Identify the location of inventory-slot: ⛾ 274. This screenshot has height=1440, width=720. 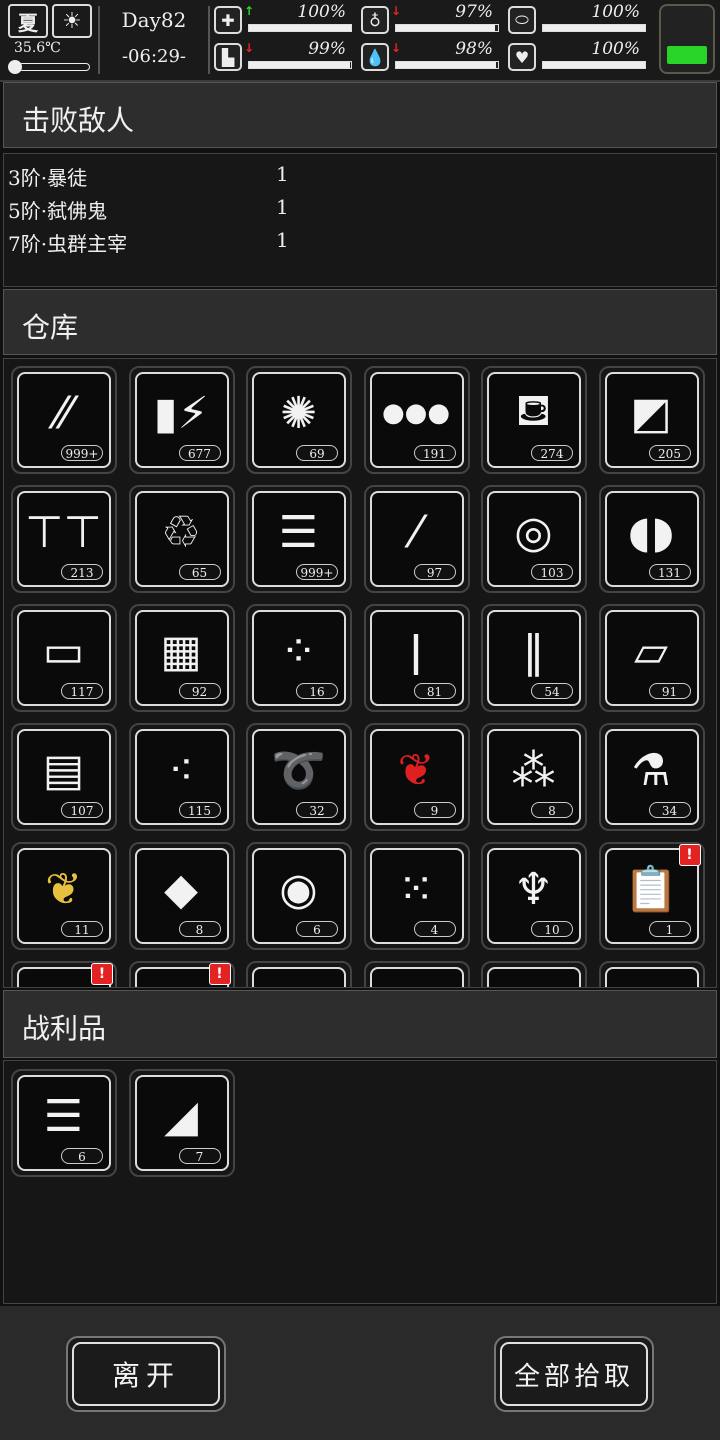
(534, 420).